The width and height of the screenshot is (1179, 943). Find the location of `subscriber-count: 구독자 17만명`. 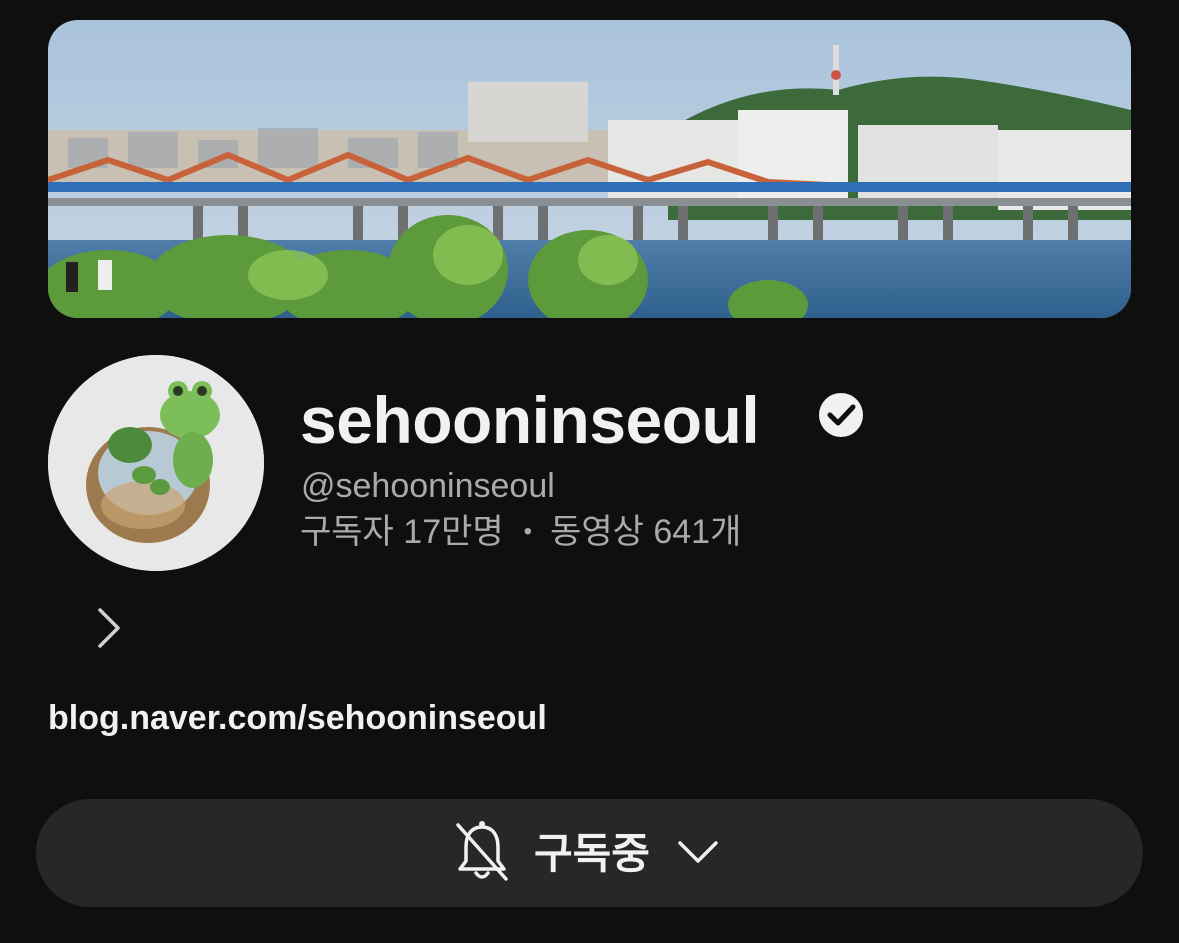

subscriber-count: 구독자 17만명 is located at coordinates (402, 532).